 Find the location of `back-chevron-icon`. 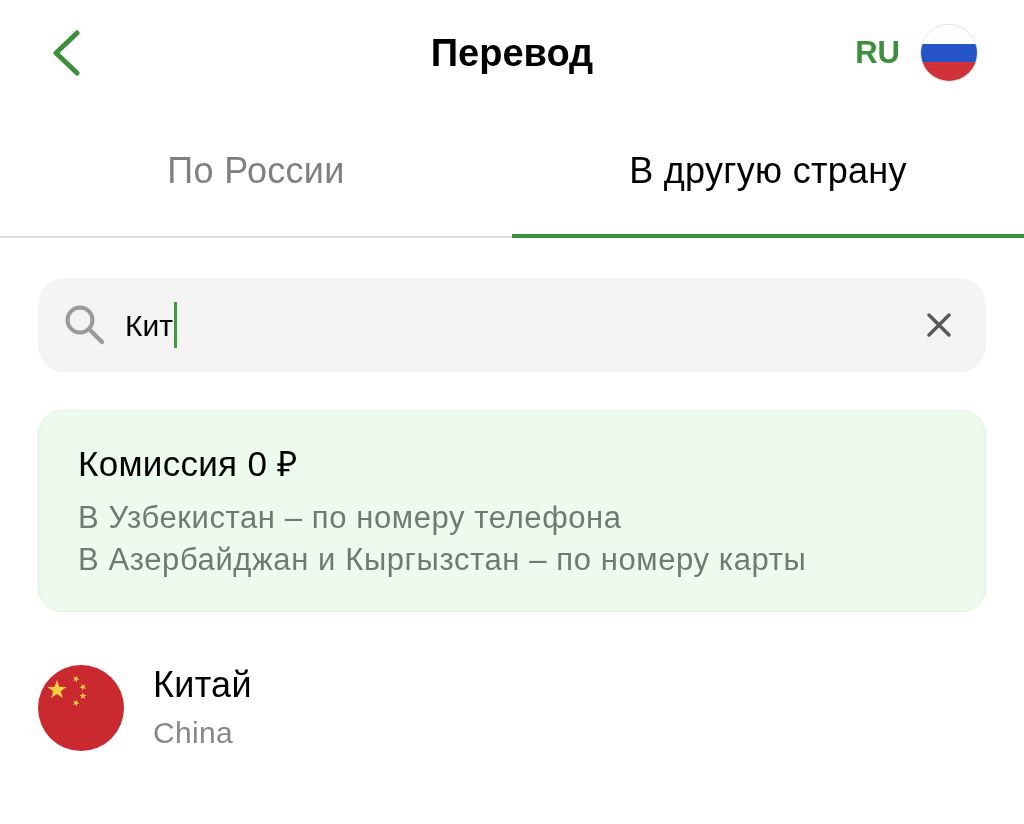

back-chevron-icon is located at coordinates (66, 53).